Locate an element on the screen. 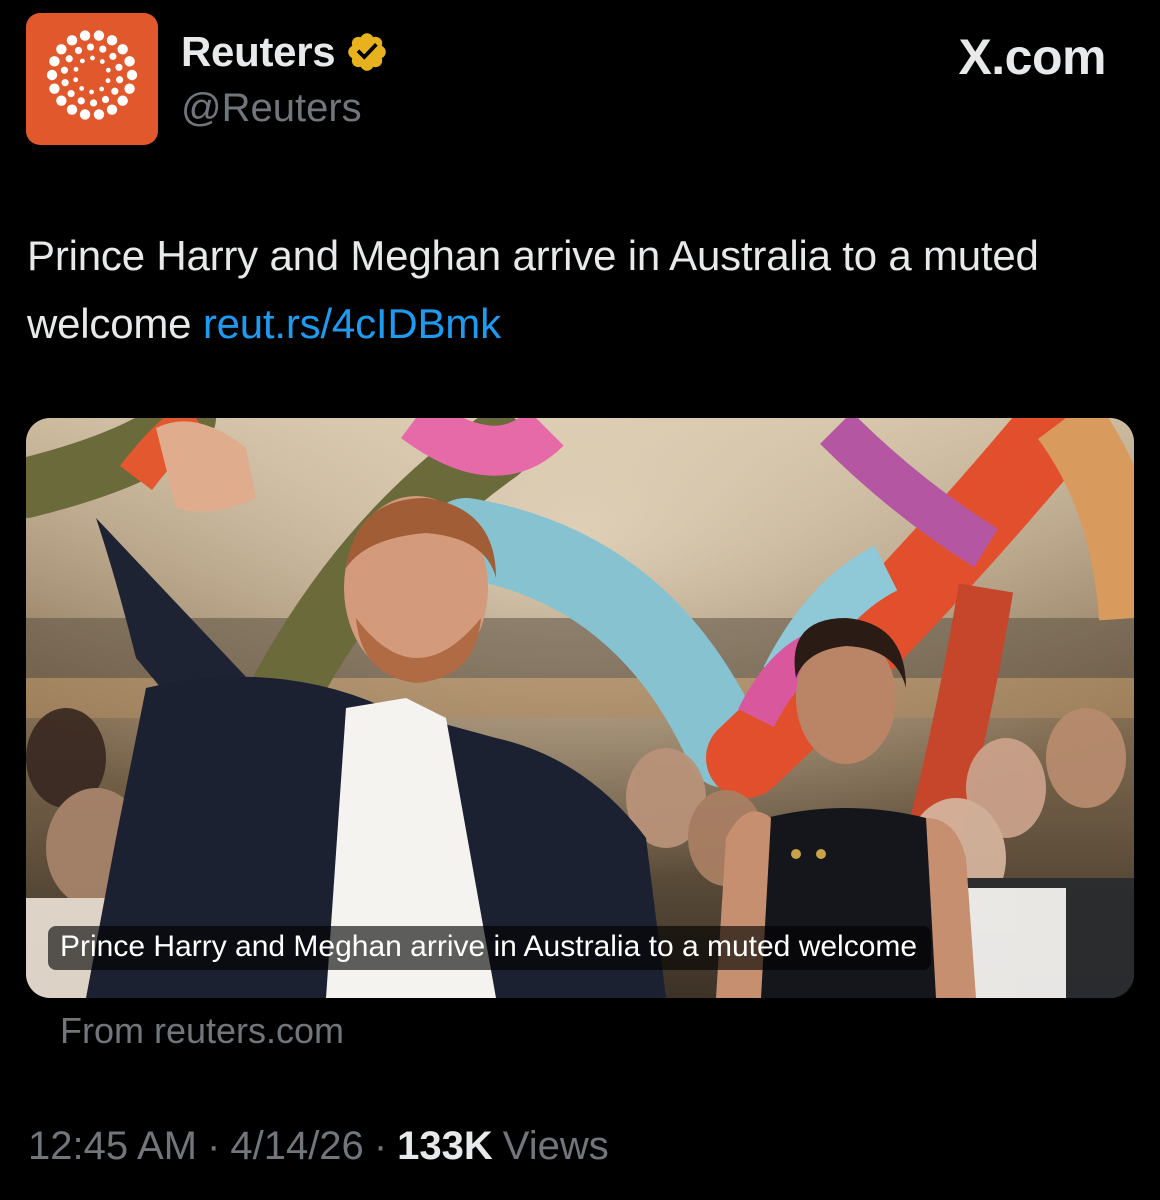 The width and height of the screenshot is (1160, 1200). author-display-name: Reuters is located at coordinates (258, 52).